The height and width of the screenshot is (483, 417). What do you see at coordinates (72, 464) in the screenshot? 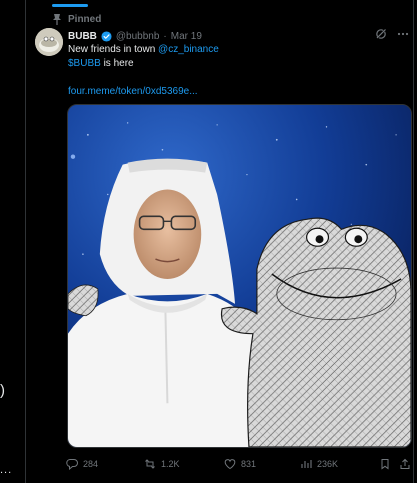
I see `reply-icon` at bounding box center [72, 464].